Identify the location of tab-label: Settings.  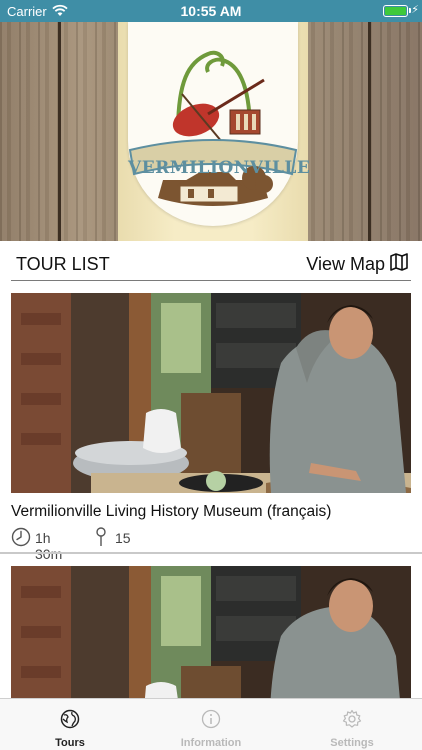
(352, 743).